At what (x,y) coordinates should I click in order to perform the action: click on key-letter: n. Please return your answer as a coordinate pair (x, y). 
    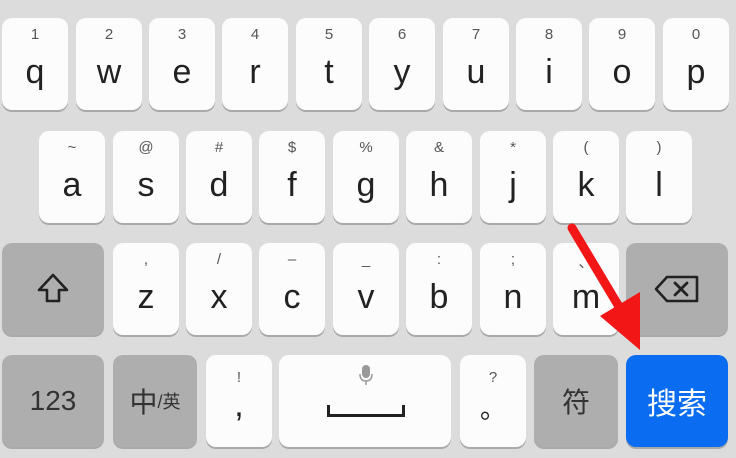
    Looking at the image, I should click on (513, 297).